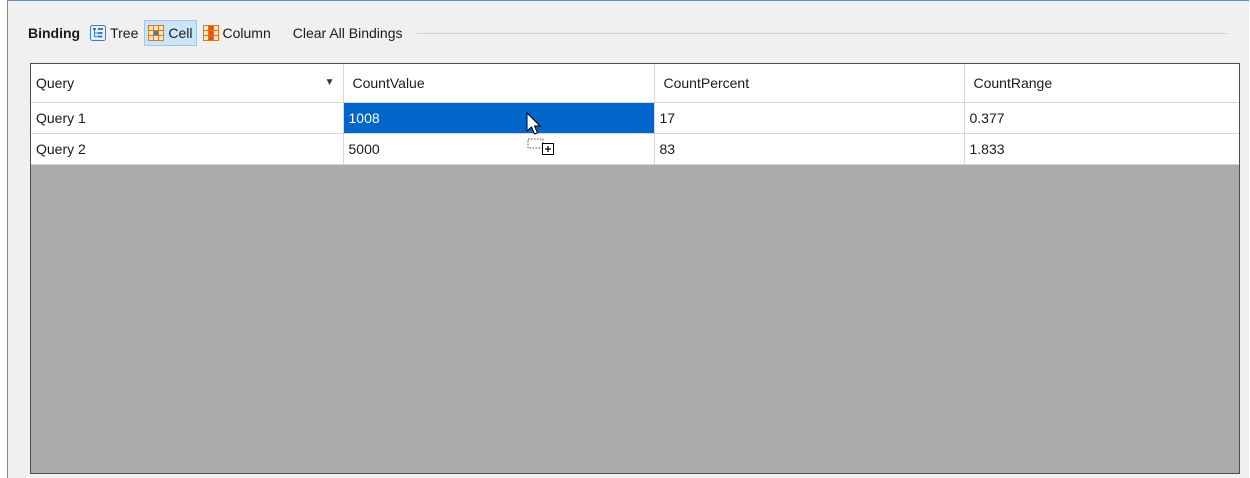  What do you see at coordinates (187, 83) in the screenshot?
I see `column-header-query: Query ▼` at bounding box center [187, 83].